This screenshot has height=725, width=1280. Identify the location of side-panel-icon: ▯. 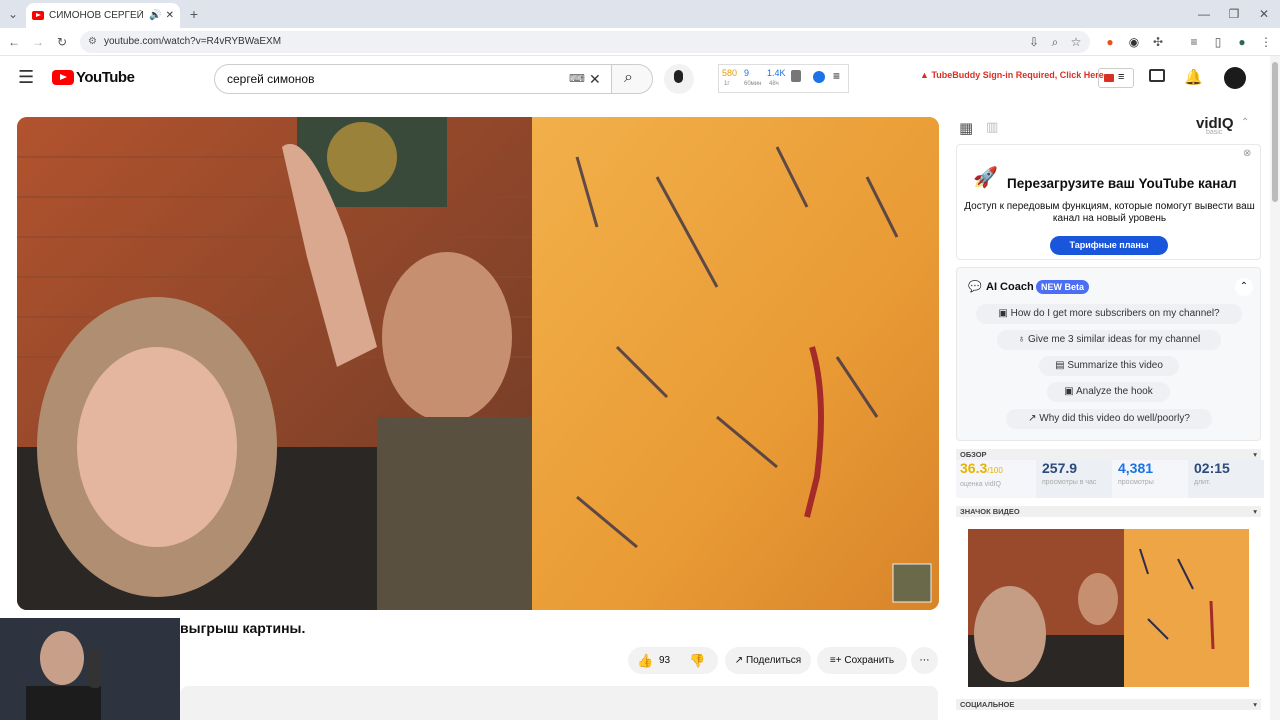
(1218, 42).